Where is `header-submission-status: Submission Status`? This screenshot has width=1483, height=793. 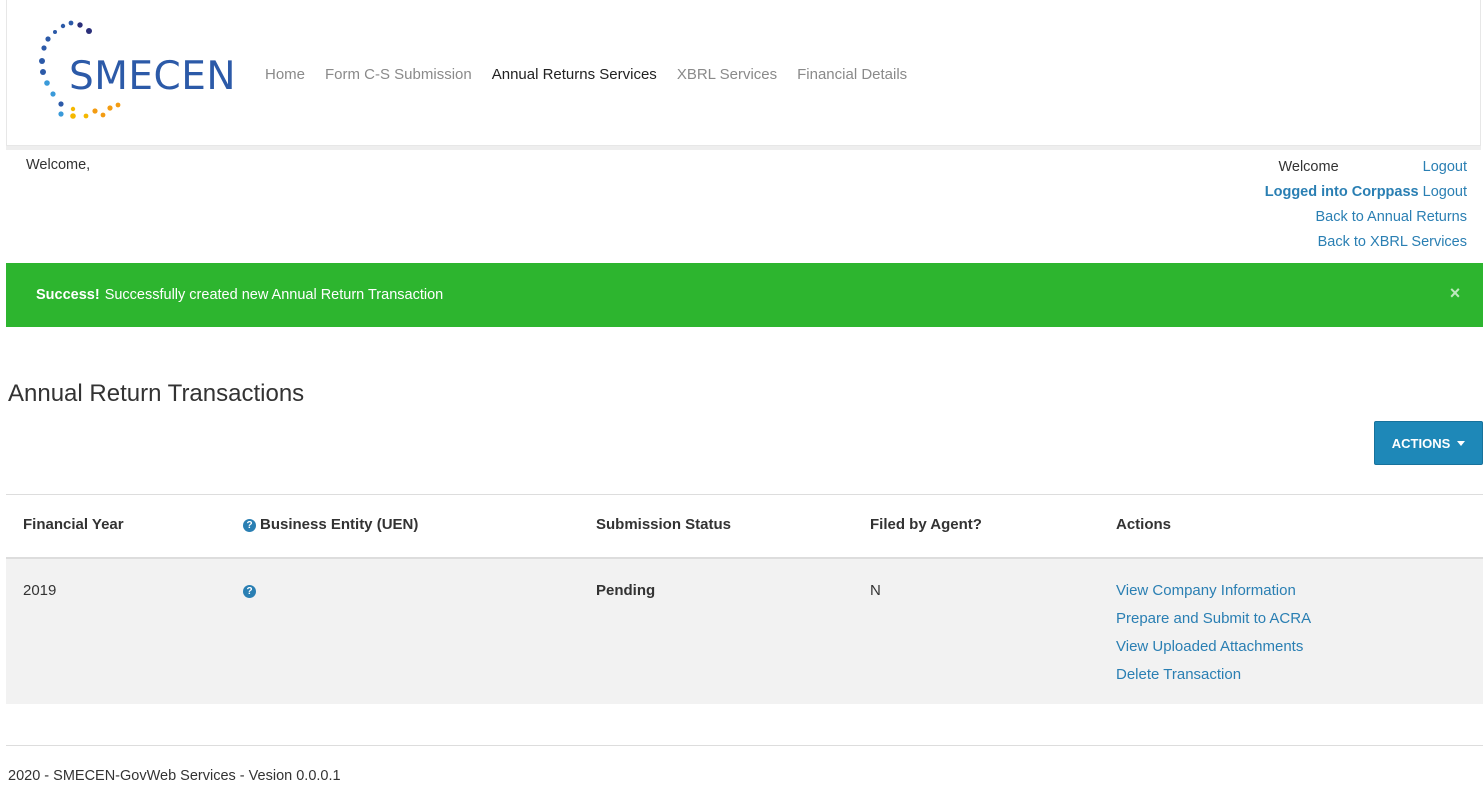
header-submission-status: Submission Status is located at coordinates (664, 524).